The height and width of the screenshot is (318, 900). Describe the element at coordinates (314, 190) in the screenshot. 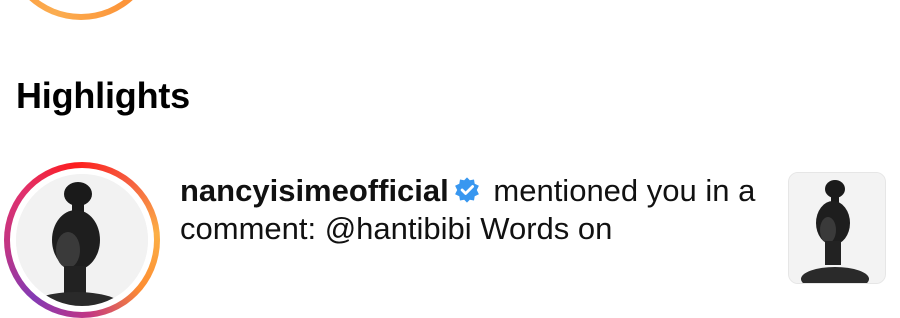

I see `notification-username: nancyisimeofficial` at that location.